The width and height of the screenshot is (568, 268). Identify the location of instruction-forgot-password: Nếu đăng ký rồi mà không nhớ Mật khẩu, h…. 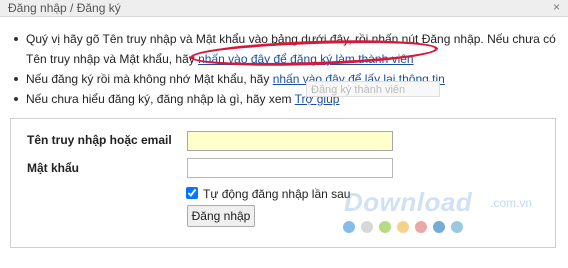
(286, 79).